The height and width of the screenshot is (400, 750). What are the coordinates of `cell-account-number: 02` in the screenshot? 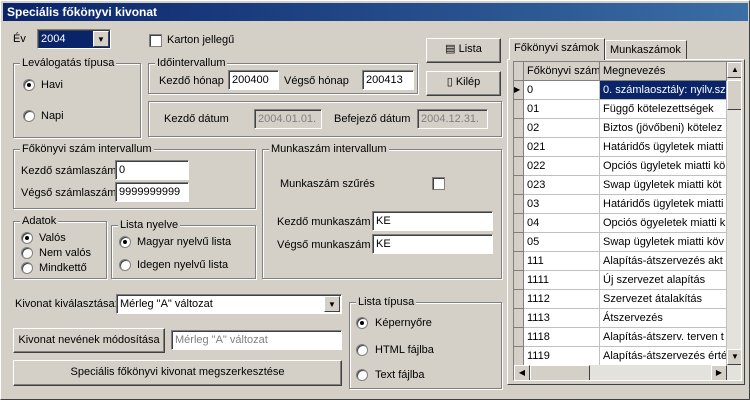 It's located at (562, 128).